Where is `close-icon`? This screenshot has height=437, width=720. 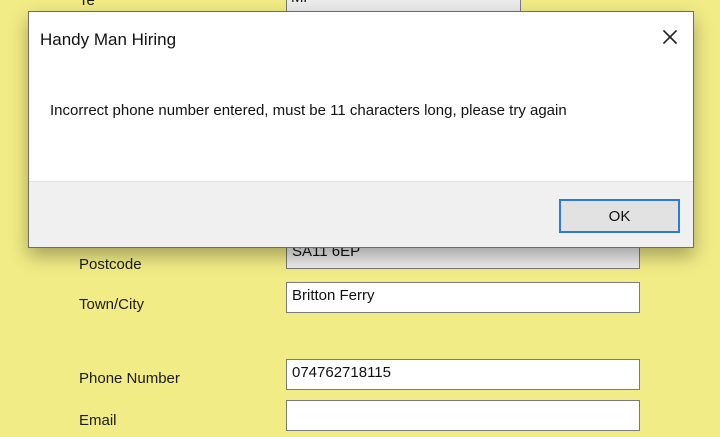
close-icon is located at coordinates (670, 37).